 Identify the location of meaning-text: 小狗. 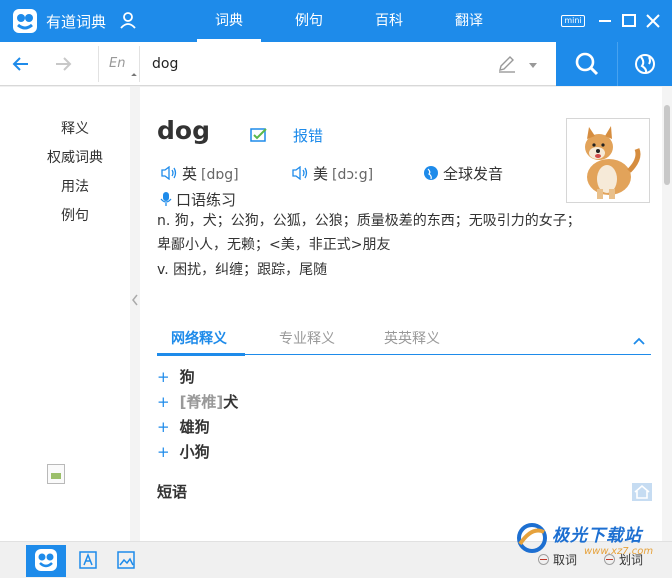
(194, 452).